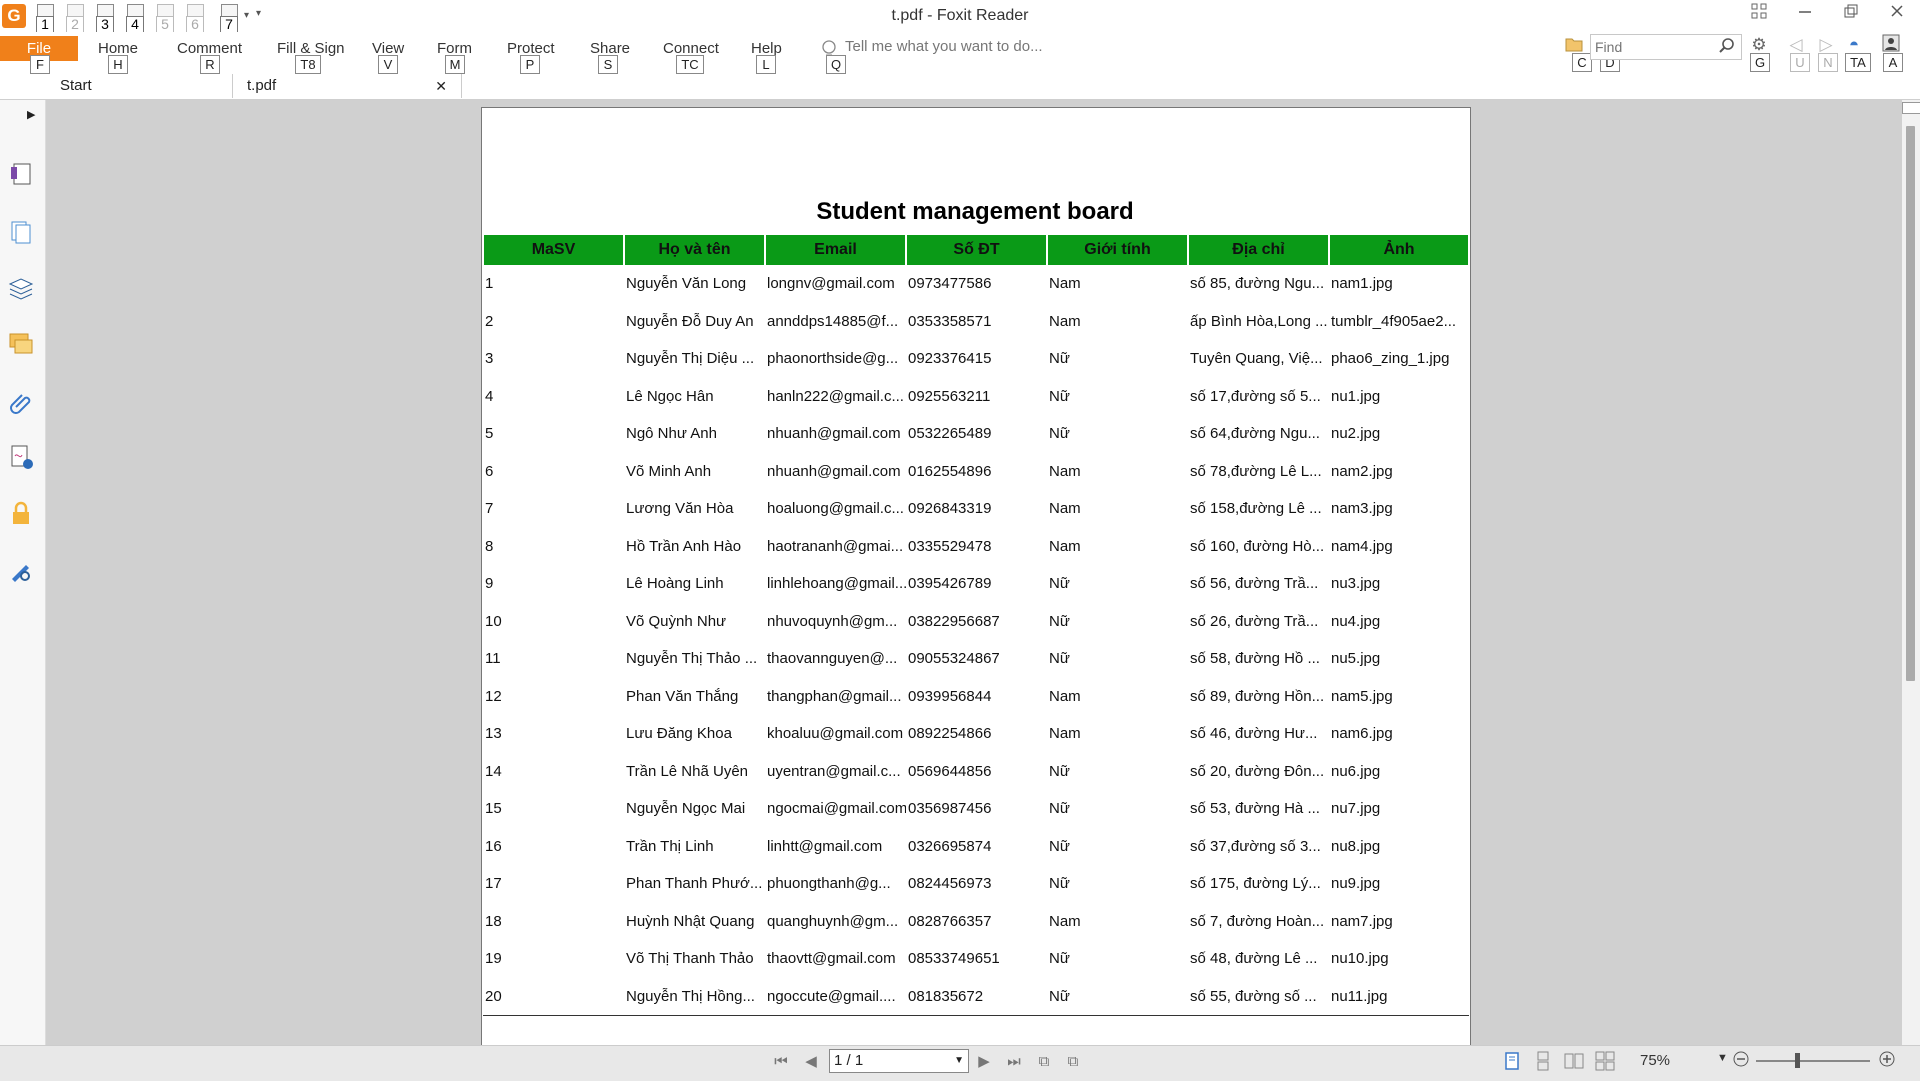 This screenshot has height=1081, width=1920. Describe the element at coordinates (687, 771) in the screenshot. I see `full-name-cell: Trần Lê Nhã Uyên` at that location.